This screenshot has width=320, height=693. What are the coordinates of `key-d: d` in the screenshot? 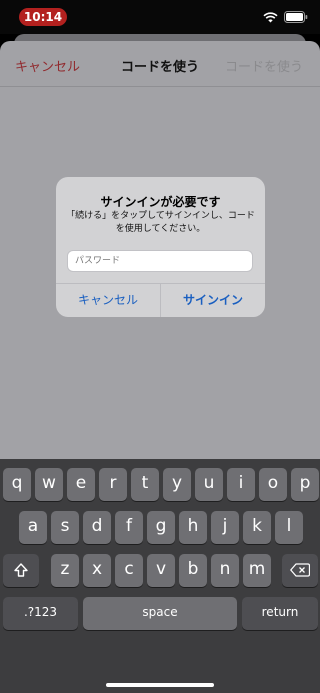 It's located at (97, 527).